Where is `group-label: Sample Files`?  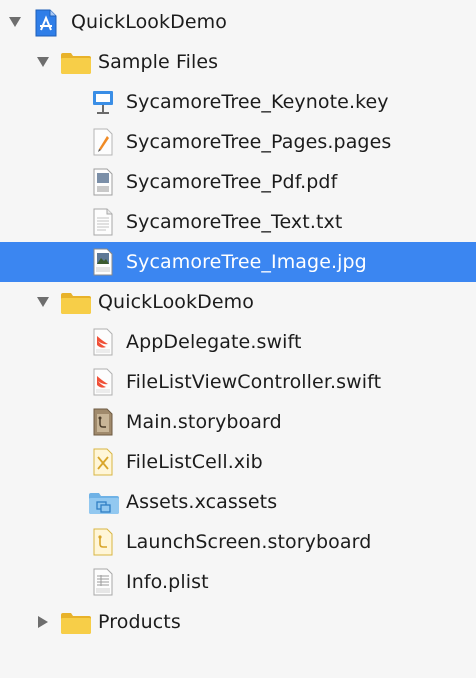
group-label: Sample Files is located at coordinates (158, 62).